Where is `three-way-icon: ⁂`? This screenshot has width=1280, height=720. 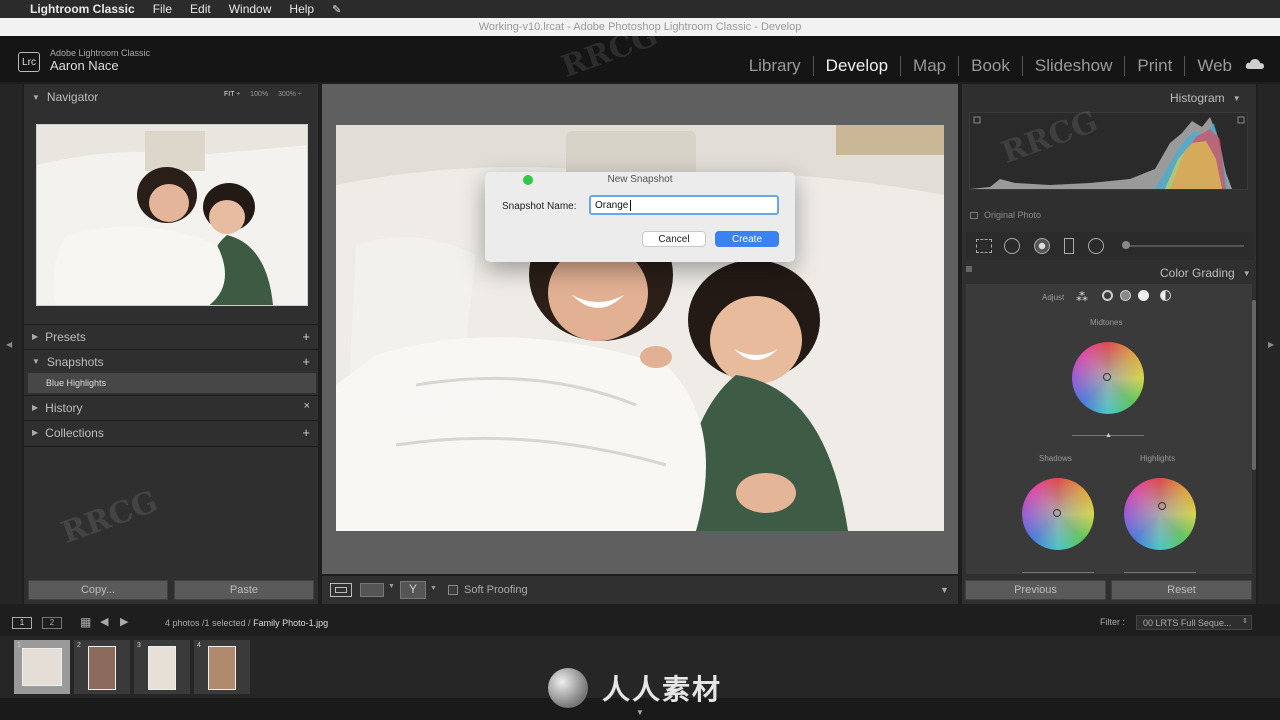 three-way-icon: ⁂ is located at coordinates (1082, 297).